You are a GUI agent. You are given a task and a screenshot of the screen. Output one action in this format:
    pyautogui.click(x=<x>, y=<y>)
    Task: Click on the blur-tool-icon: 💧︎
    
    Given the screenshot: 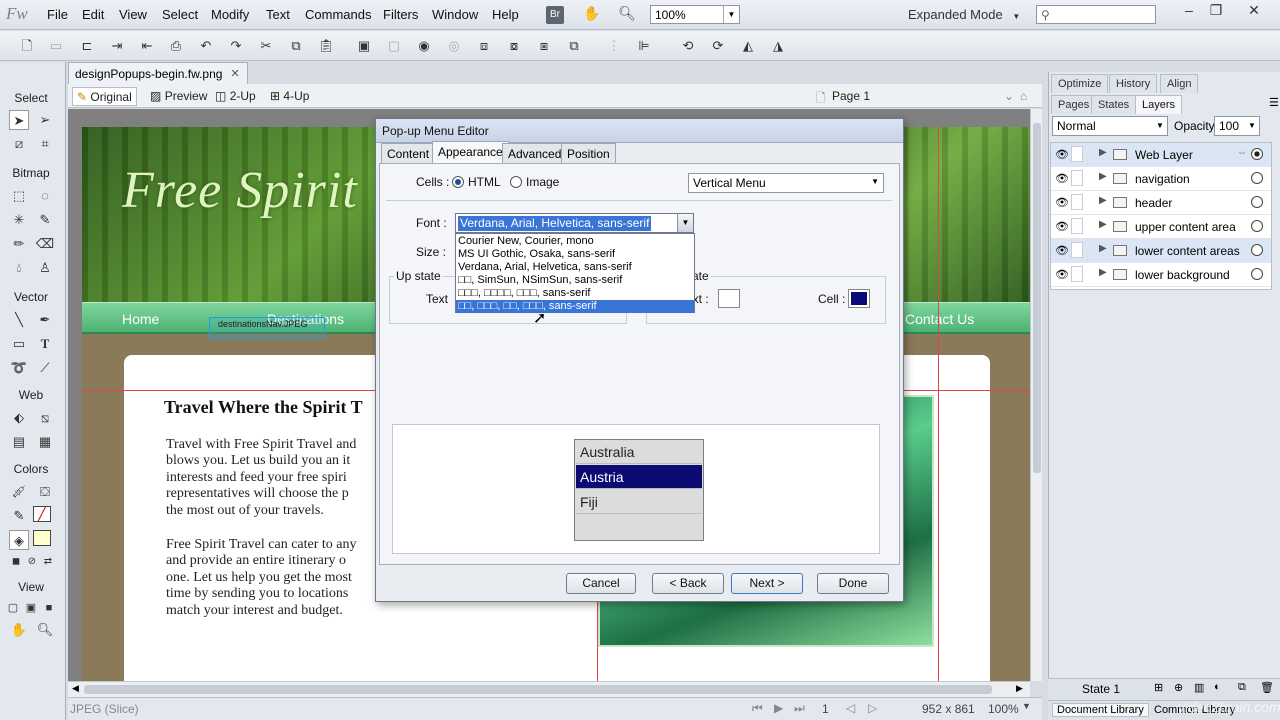 What is the action you would take?
    pyautogui.click(x=19, y=268)
    